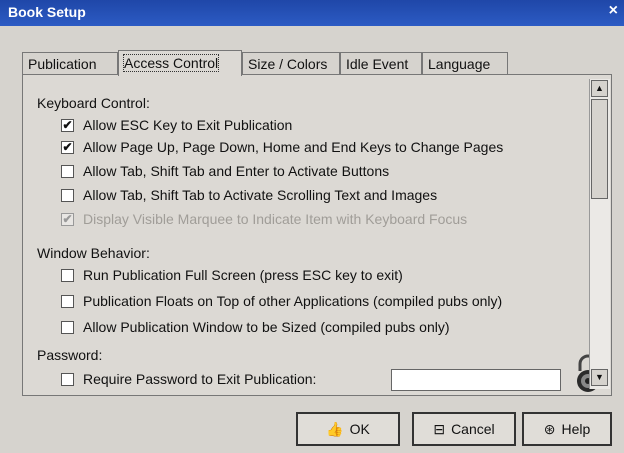 The height and width of the screenshot is (453, 624). I want to click on tab-language: Language, so click(465, 63).